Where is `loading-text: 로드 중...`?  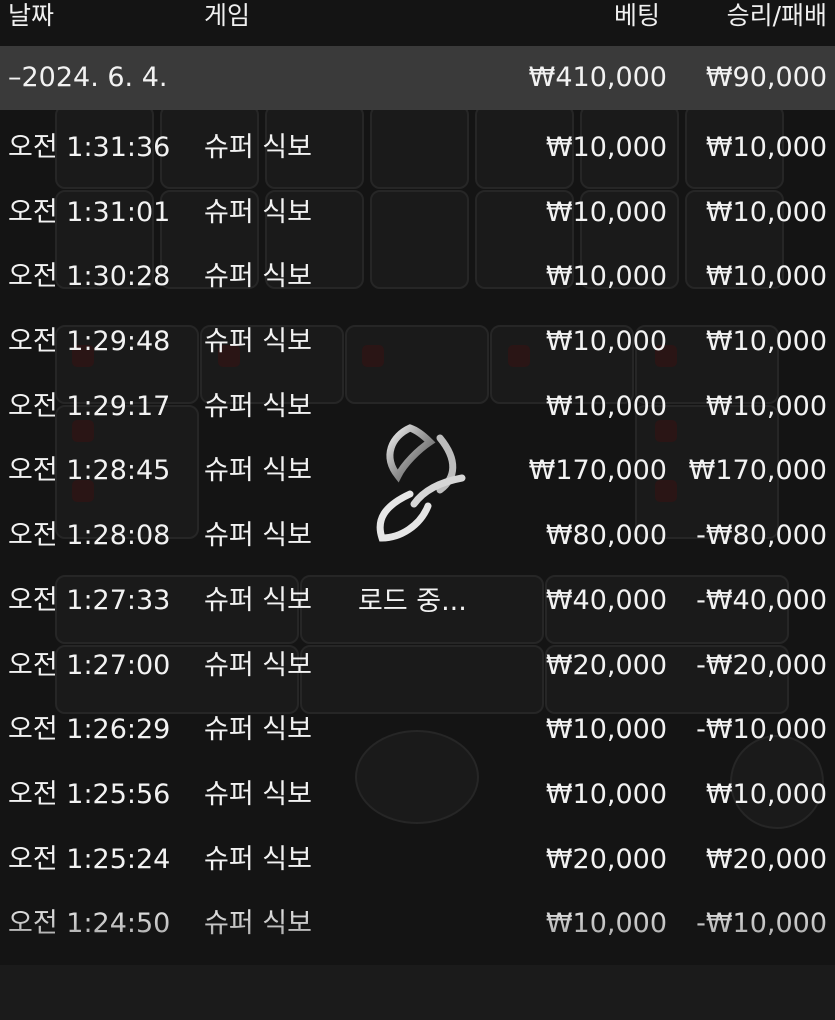 loading-text: 로드 중... is located at coordinates (412, 601).